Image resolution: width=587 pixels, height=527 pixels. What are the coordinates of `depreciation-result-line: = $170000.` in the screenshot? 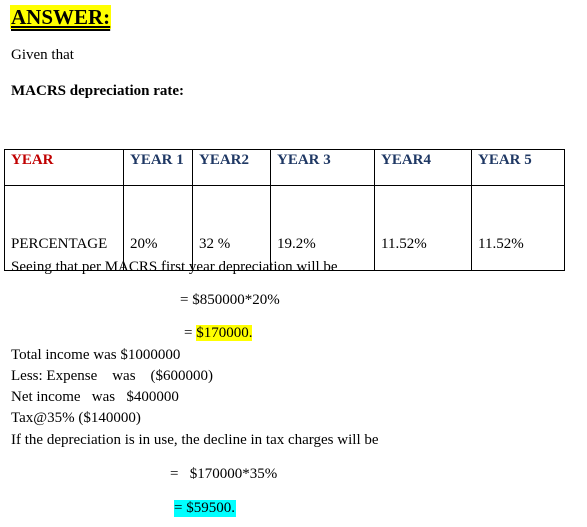 It's located at (218, 333).